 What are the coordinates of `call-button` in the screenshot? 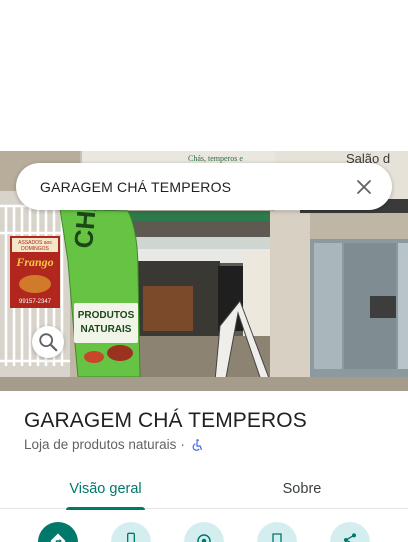 It's located at (131, 532).